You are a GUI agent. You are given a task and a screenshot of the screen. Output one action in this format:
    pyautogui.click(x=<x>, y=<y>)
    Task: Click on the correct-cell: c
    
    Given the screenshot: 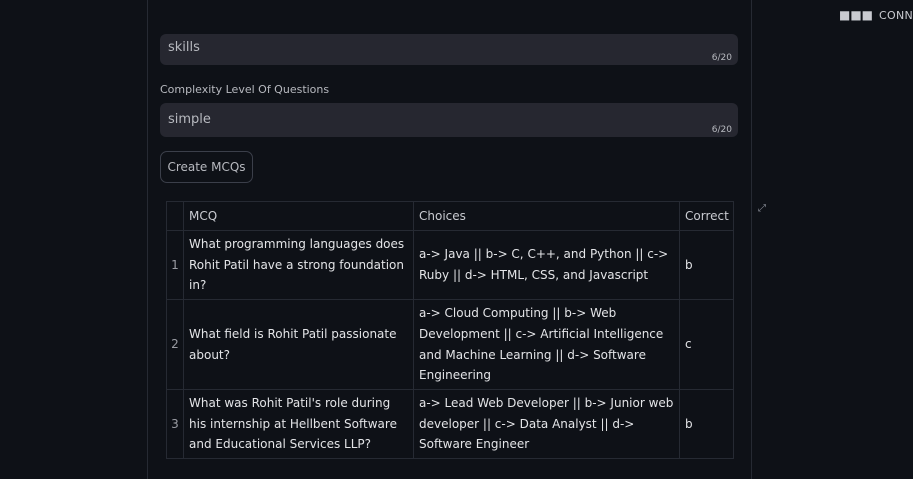 What is the action you would take?
    pyautogui.click(x=706, y=344)
    